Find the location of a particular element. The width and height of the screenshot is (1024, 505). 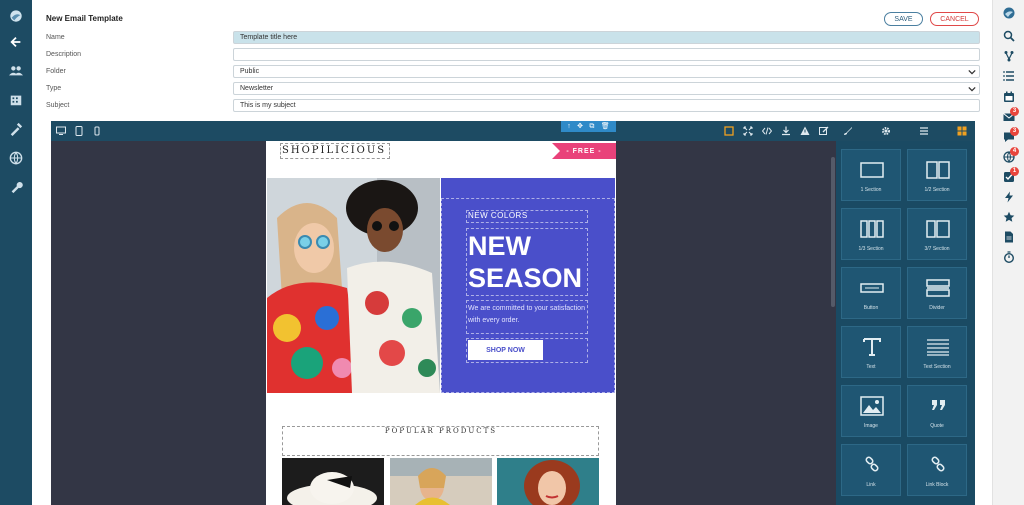

right-sidebar: 3 3 4 1 is located at coordinates (1008, 252).